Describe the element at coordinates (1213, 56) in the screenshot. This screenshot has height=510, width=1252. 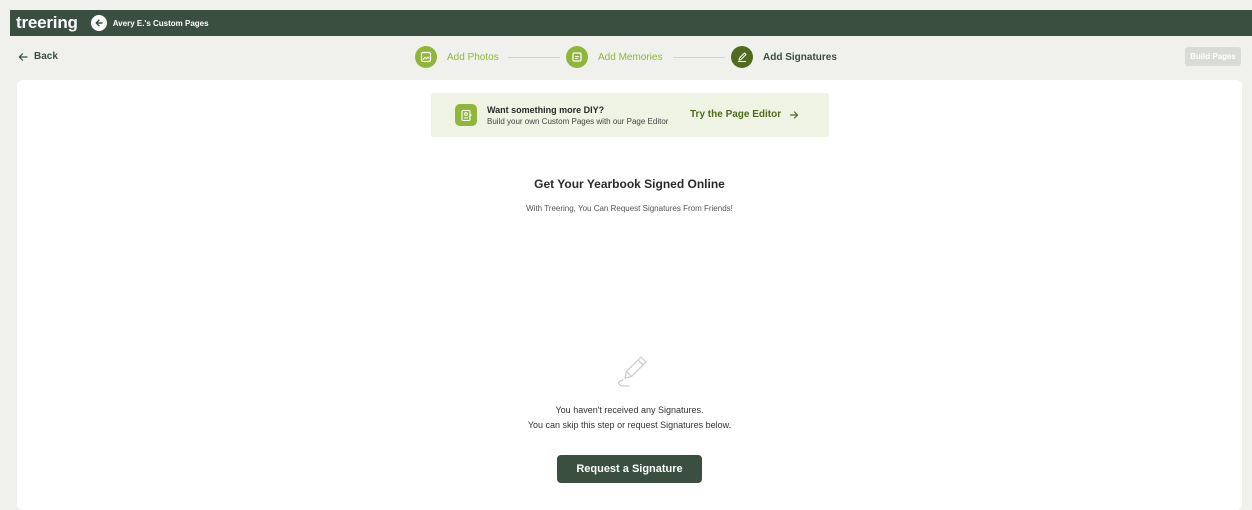
I see `build-pages-button: Build Pages` at that location.